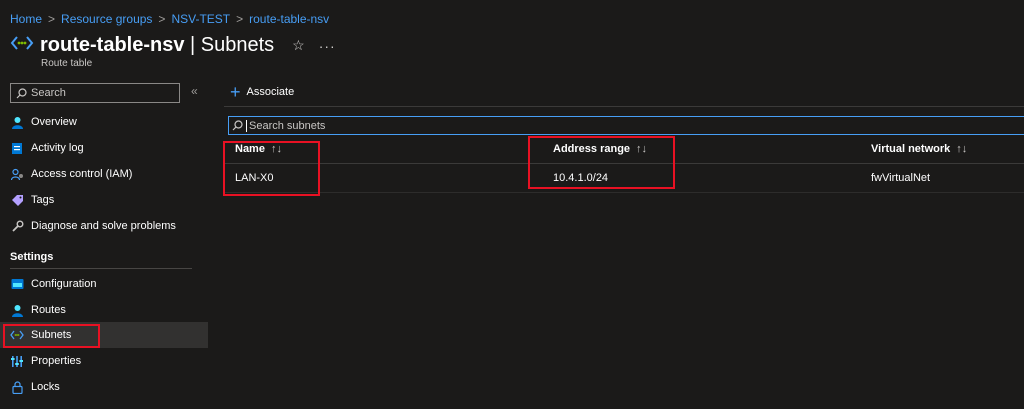 The width and height of the screenshot is (1024, 409). I want to click on page-title: route-table-nsv | Subnets, so click(157, 45).